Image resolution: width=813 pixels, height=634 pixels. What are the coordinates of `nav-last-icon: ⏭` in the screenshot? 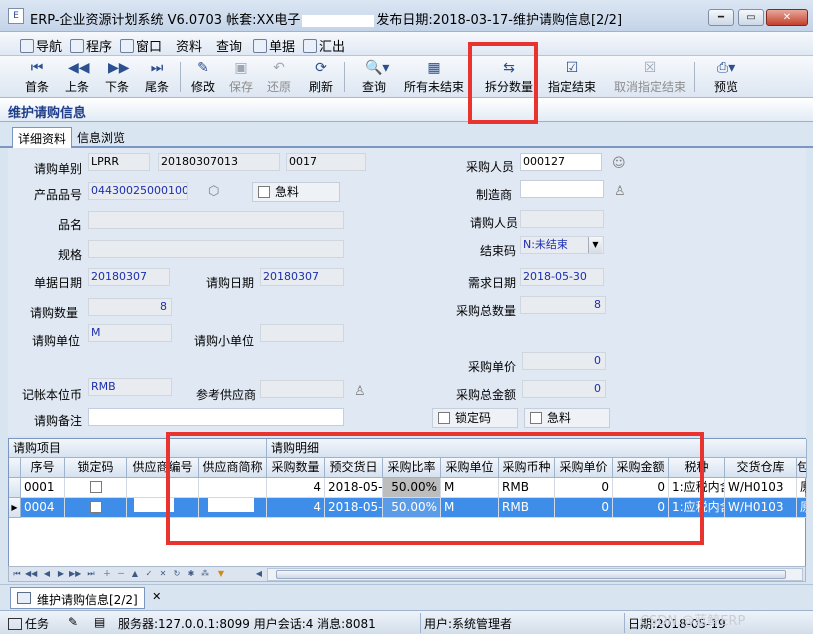 It's located at (91, 574).